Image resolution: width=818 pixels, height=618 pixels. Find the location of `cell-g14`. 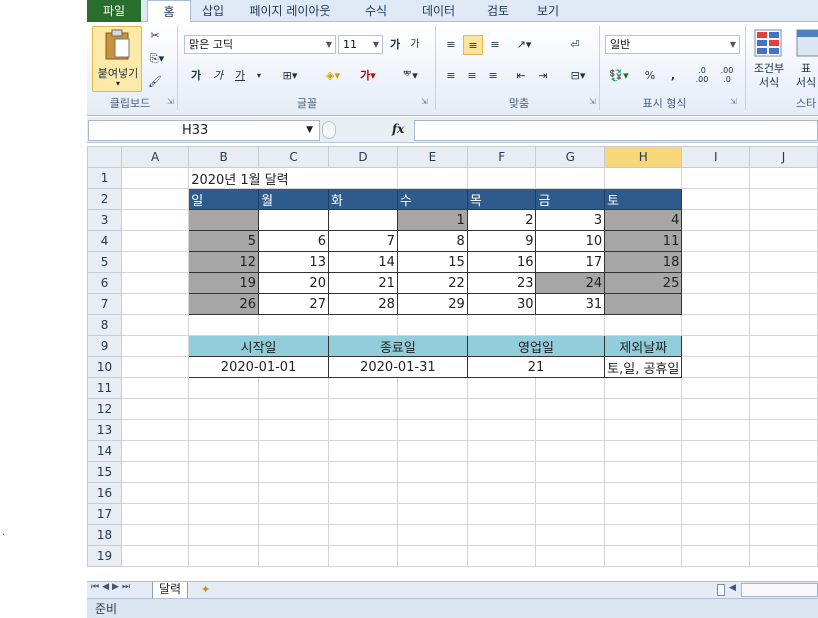

cell-g14 is located at coordinates (570, 451).